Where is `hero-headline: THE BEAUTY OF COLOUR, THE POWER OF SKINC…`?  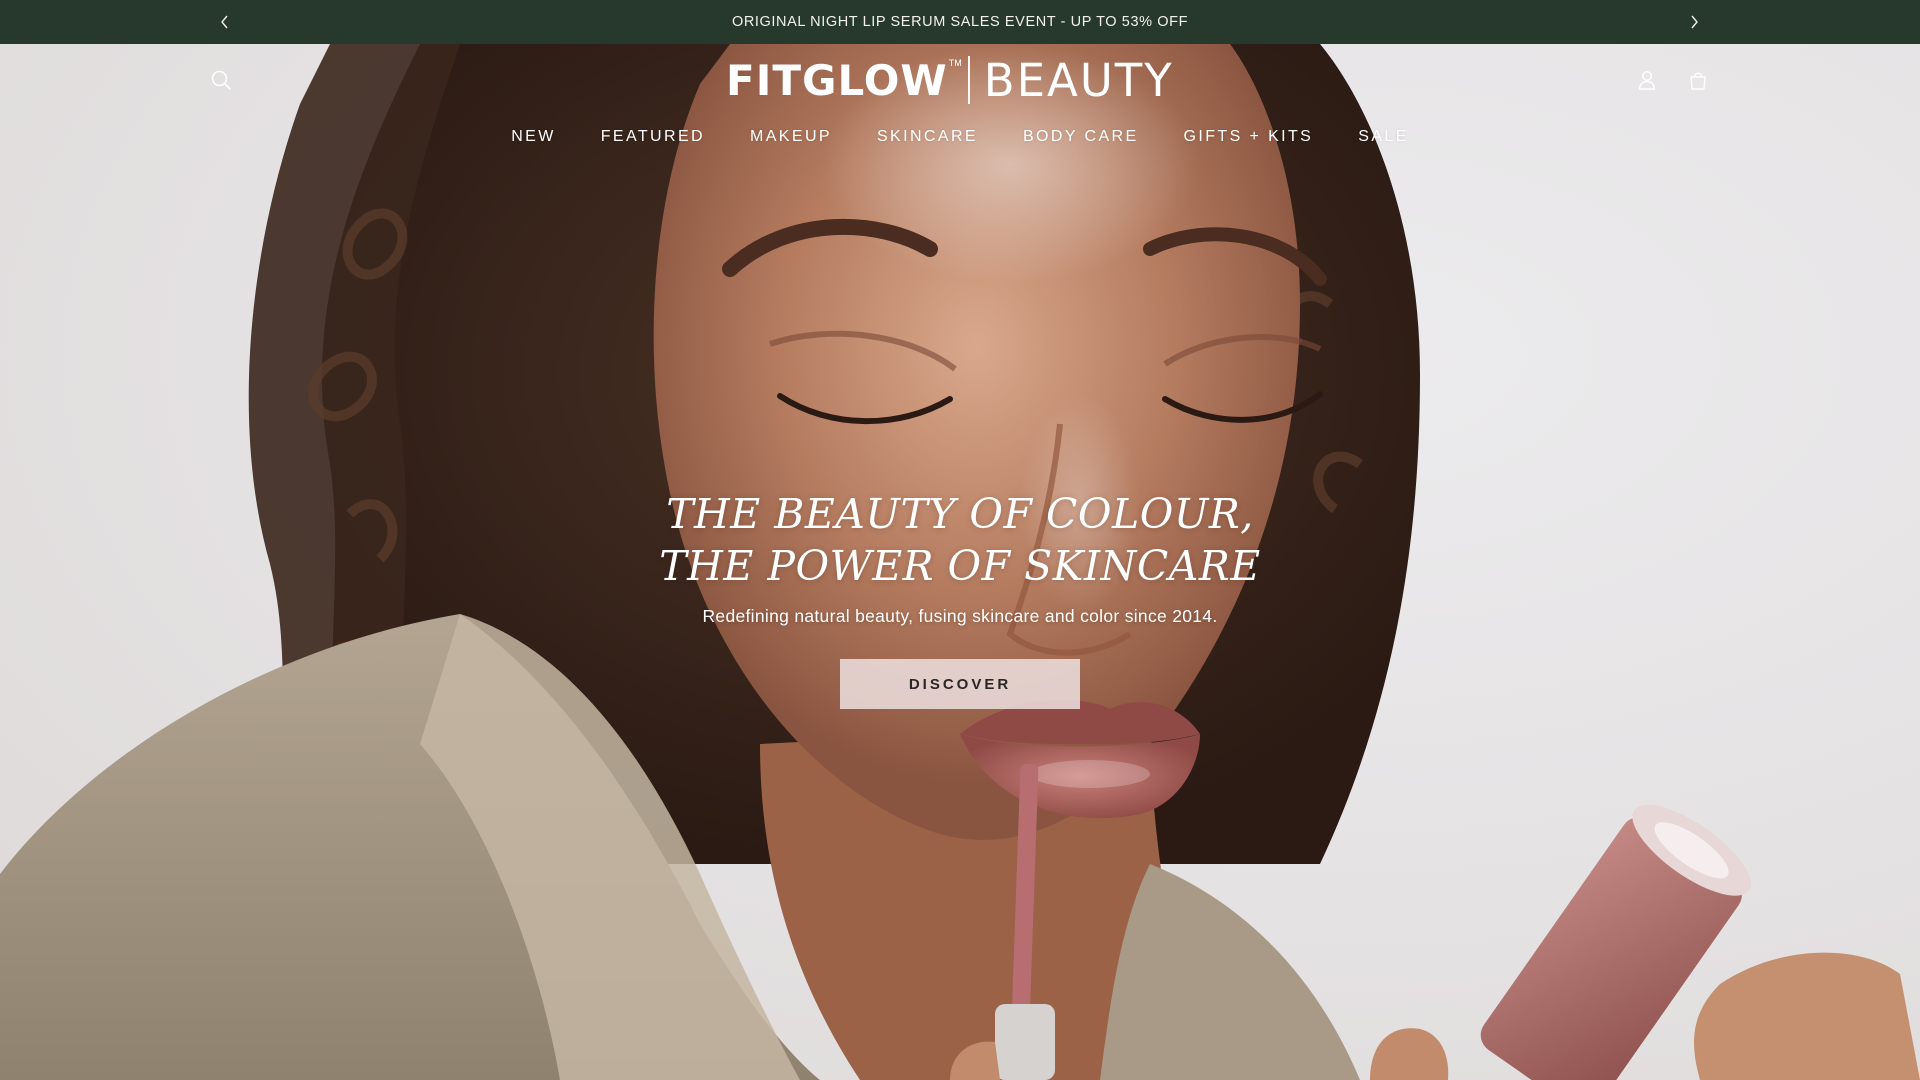 hero-headline: THE BEAUTY OF COLOUR, THE POWER OF SKINC… is located at coordinates (960, 540).